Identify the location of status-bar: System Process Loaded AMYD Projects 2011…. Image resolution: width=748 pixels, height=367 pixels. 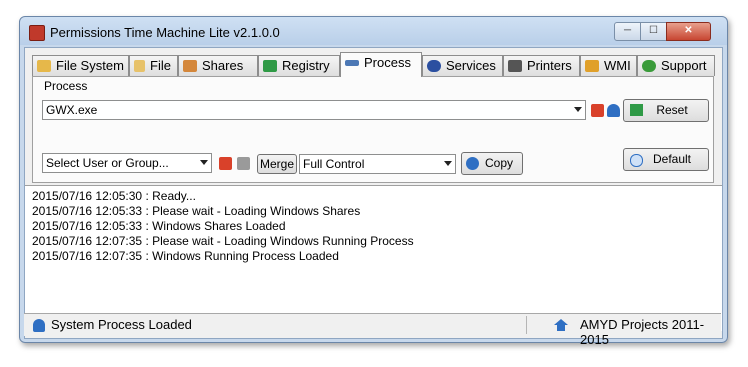
(372, 330).